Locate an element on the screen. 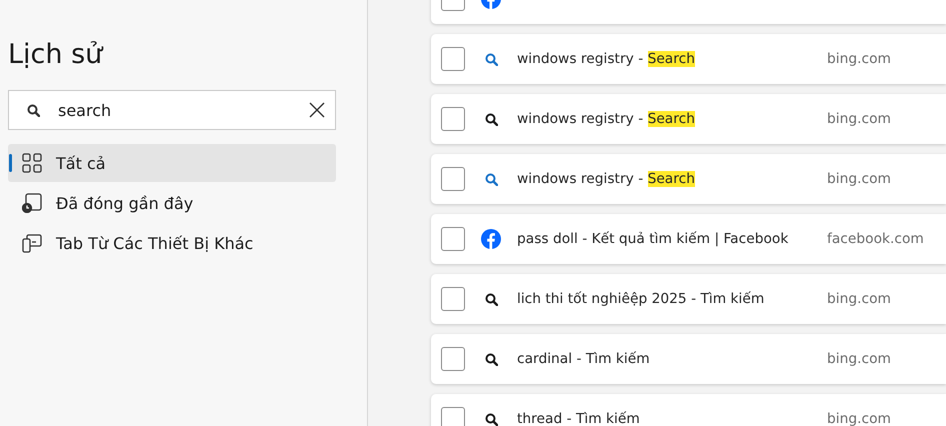 The height and width of the screenshot is (426, 946). devices-icon is located at coordinates (32, 243).